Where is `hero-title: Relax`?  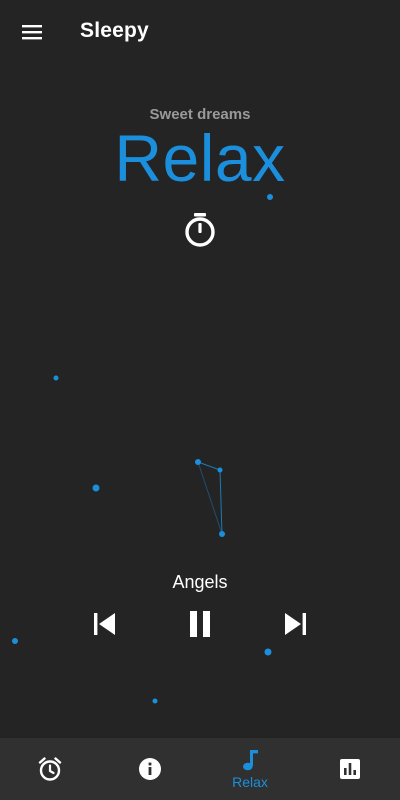
hero-title: Relax is located at coordinates (200, 158).